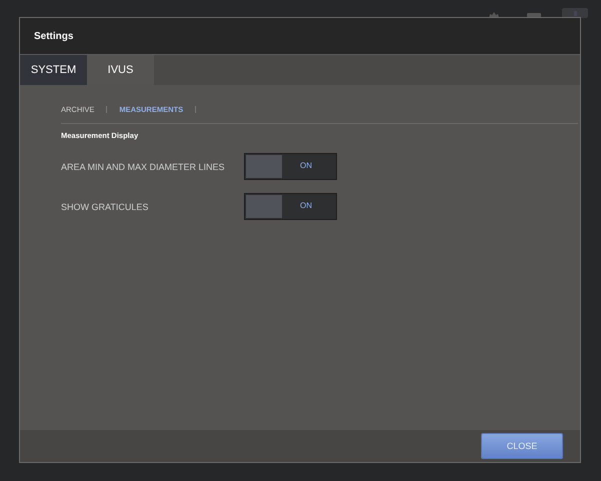  What do you see at coordinates (53, 70) in the screenshot?
I see `tab: SYSTEM` at bounding box center [53, 70].